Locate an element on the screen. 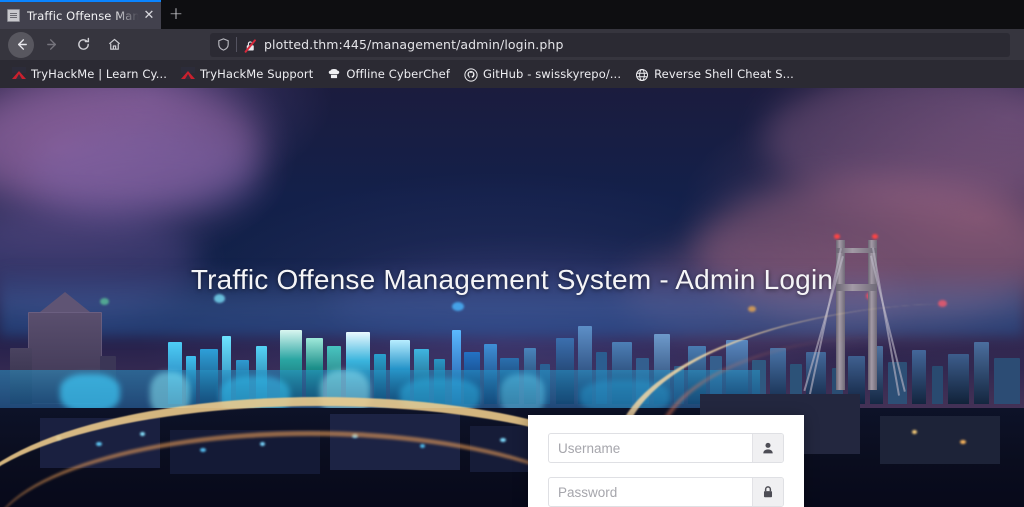 The height and width of the screenshot is (507, 1024). close-icon: ✕ is located at coordinates (149, 16).